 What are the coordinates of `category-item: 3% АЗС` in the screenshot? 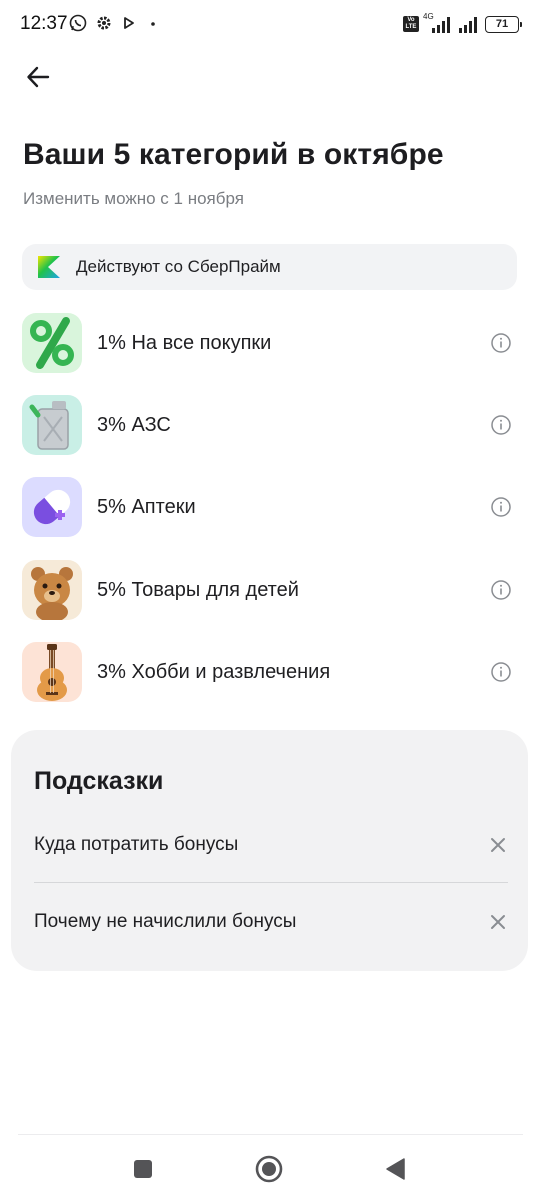 It's located at (272, 425).